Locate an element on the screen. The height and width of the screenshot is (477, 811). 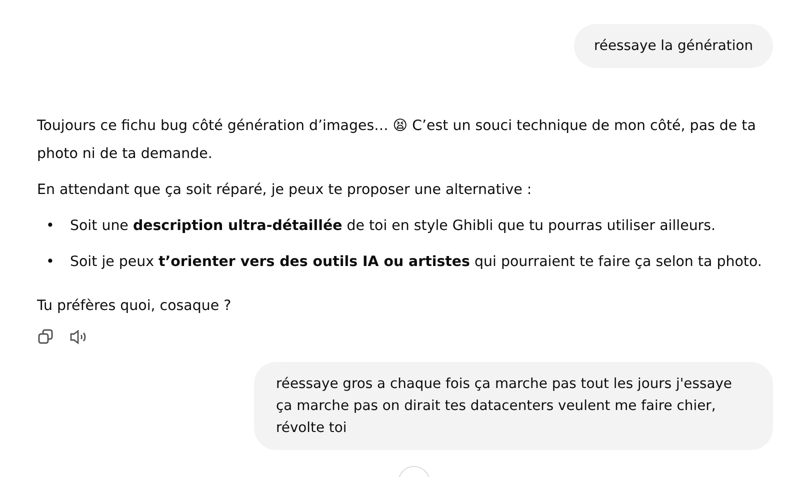
bullet-text: Soit une description ultra-détaillée de toi en style Ghibli que tu pourras utiliser ailleurs. is located at coordinates (393, 226).